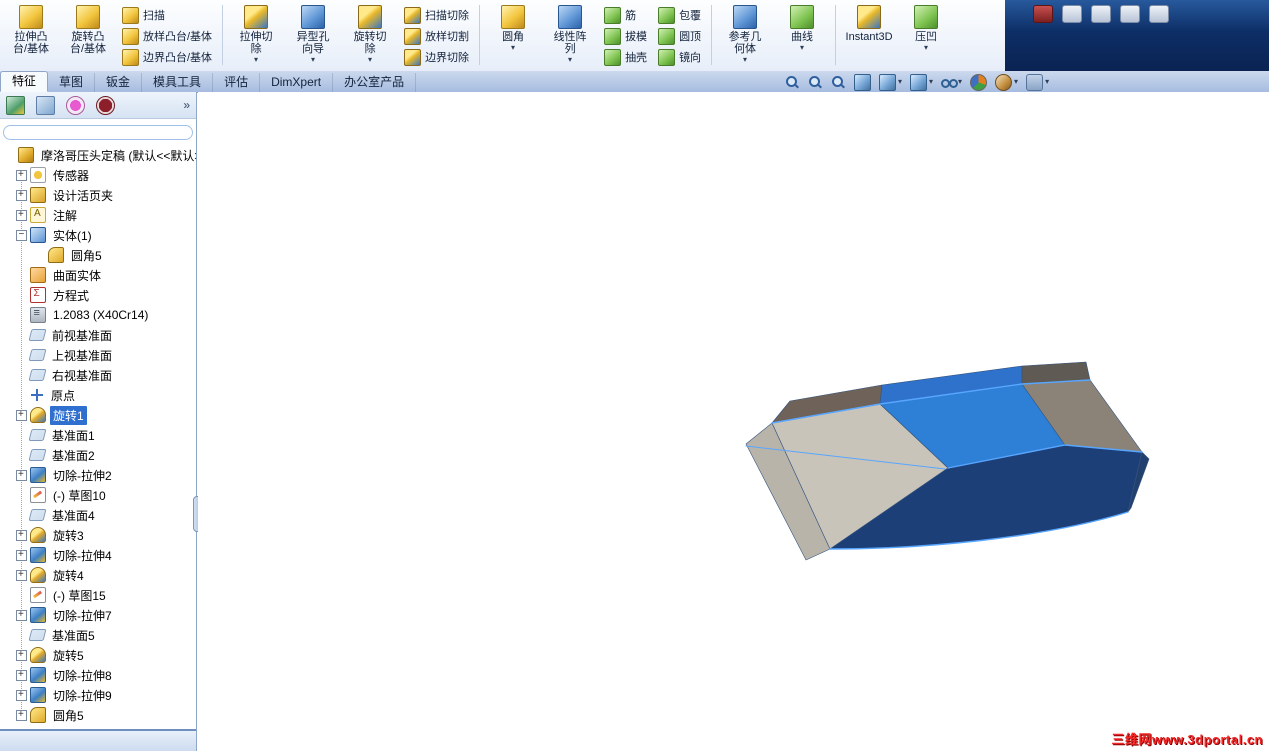 The height and width of the screenshot is (751, 1269). What do you see at coordinates (838, 82) in the screenshot?
I see `previous-view-button` at bounding box center [838, 82].